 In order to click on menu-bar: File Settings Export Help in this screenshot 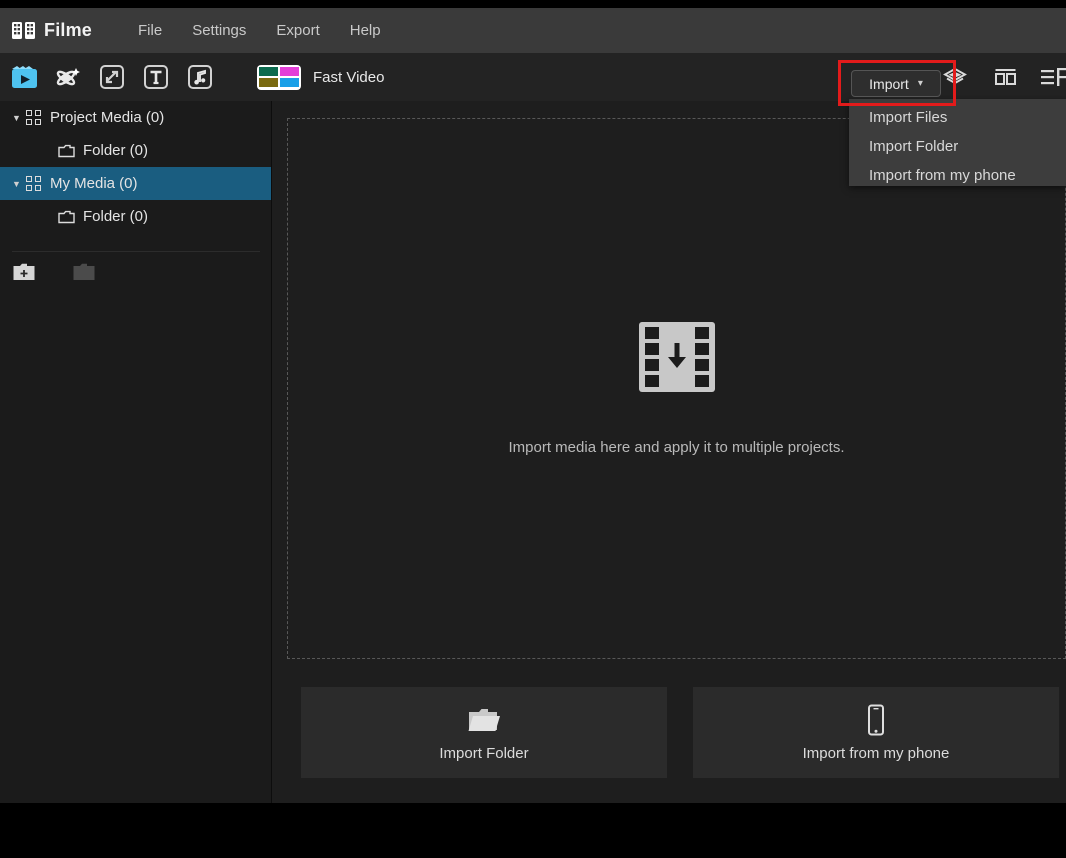, I will do `click(259, 30)`.